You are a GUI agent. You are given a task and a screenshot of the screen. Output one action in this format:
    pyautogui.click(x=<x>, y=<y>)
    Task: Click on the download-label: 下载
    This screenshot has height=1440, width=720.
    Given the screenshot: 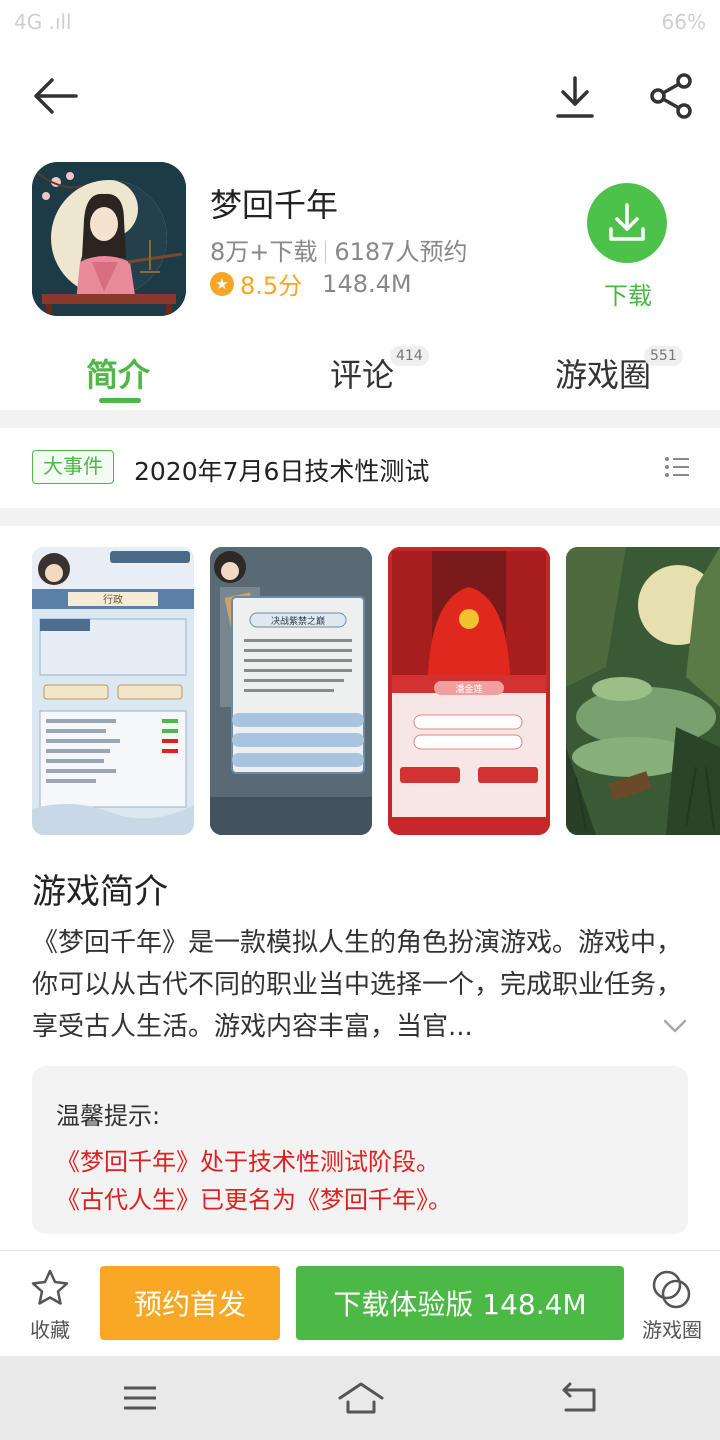 What is the action you would take?
    pyautogui.click(x=628, y=293)
    